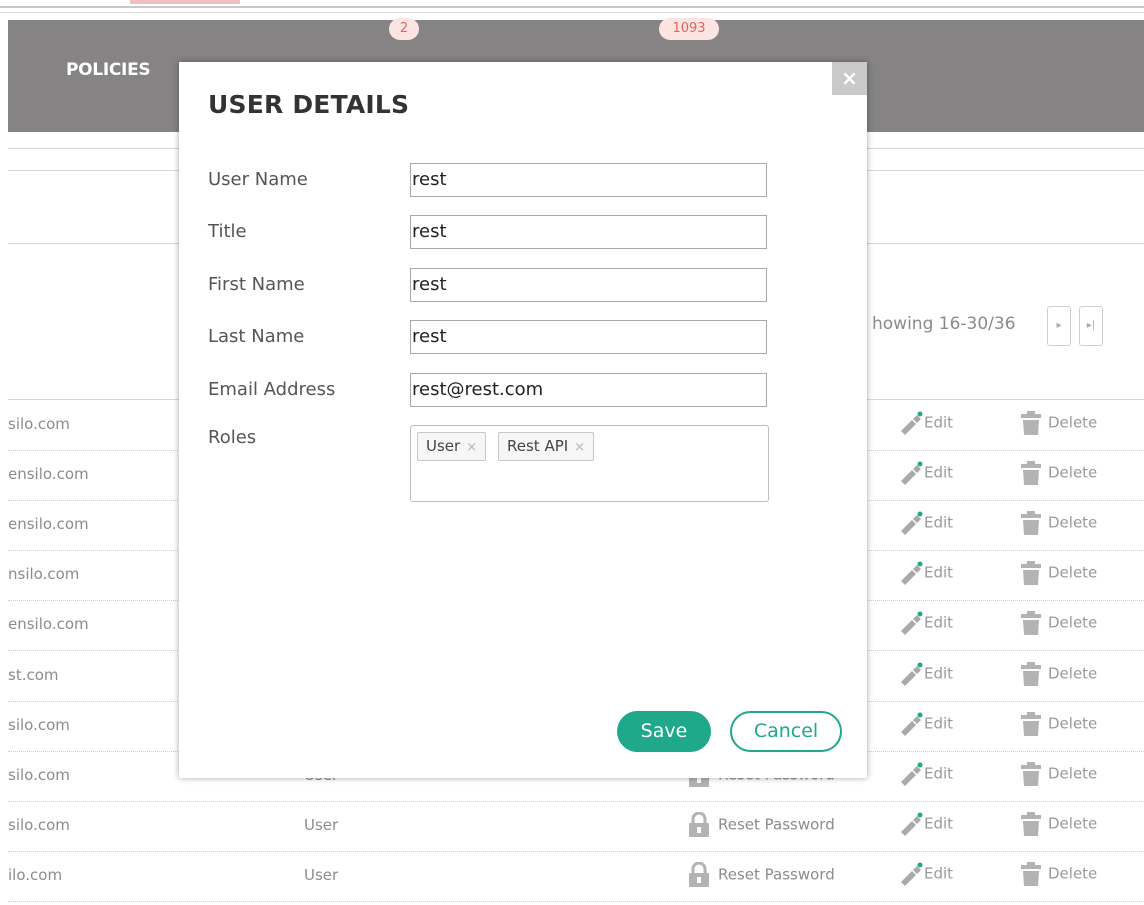  I want to click on role-tag-label: Rest API, so click(538, 446).